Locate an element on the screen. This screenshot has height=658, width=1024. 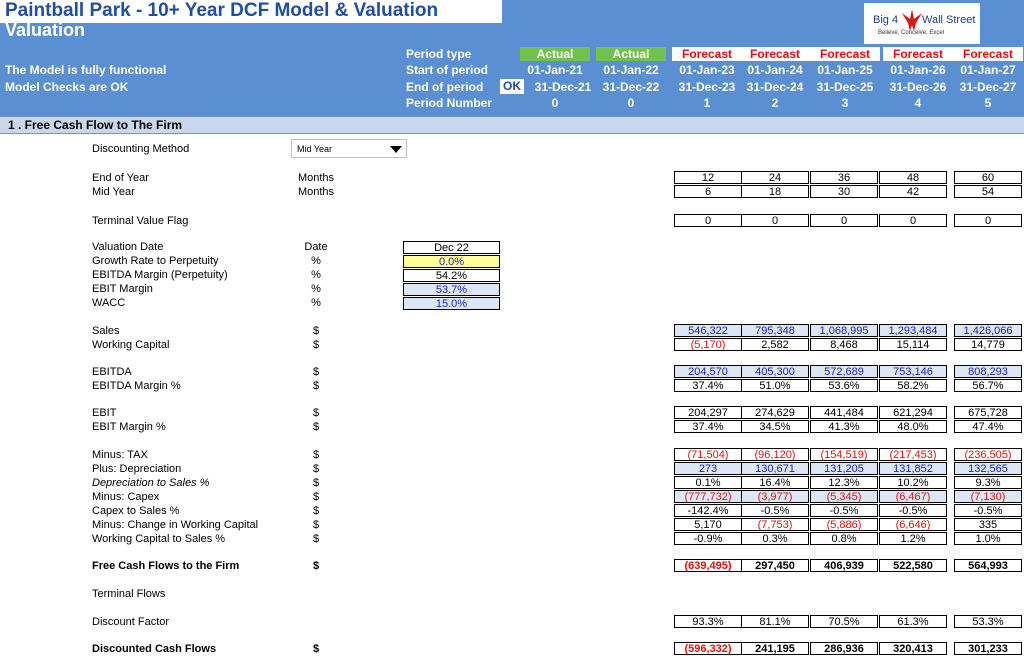
grid-cell: 621,294 is located at coordinates (913, 412).